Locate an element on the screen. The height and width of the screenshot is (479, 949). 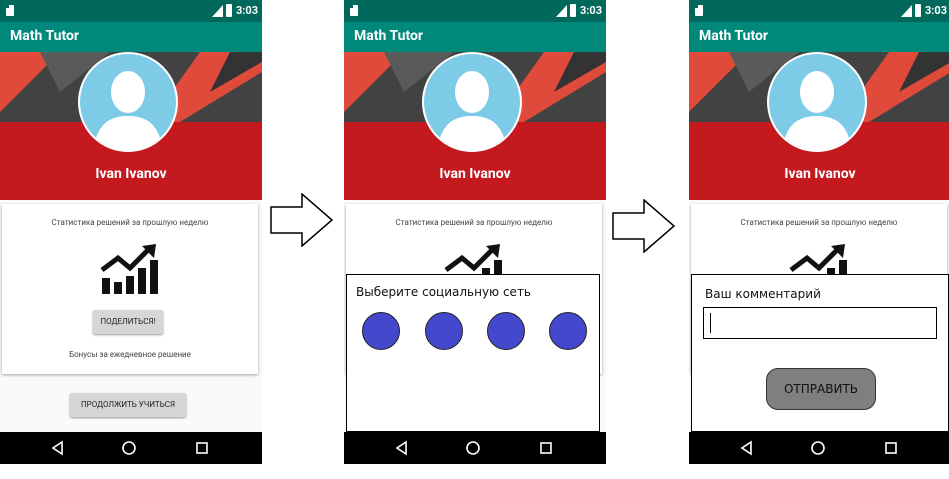
dialog-title: Выберите социальную сеть is located at coordinates (444, 292).